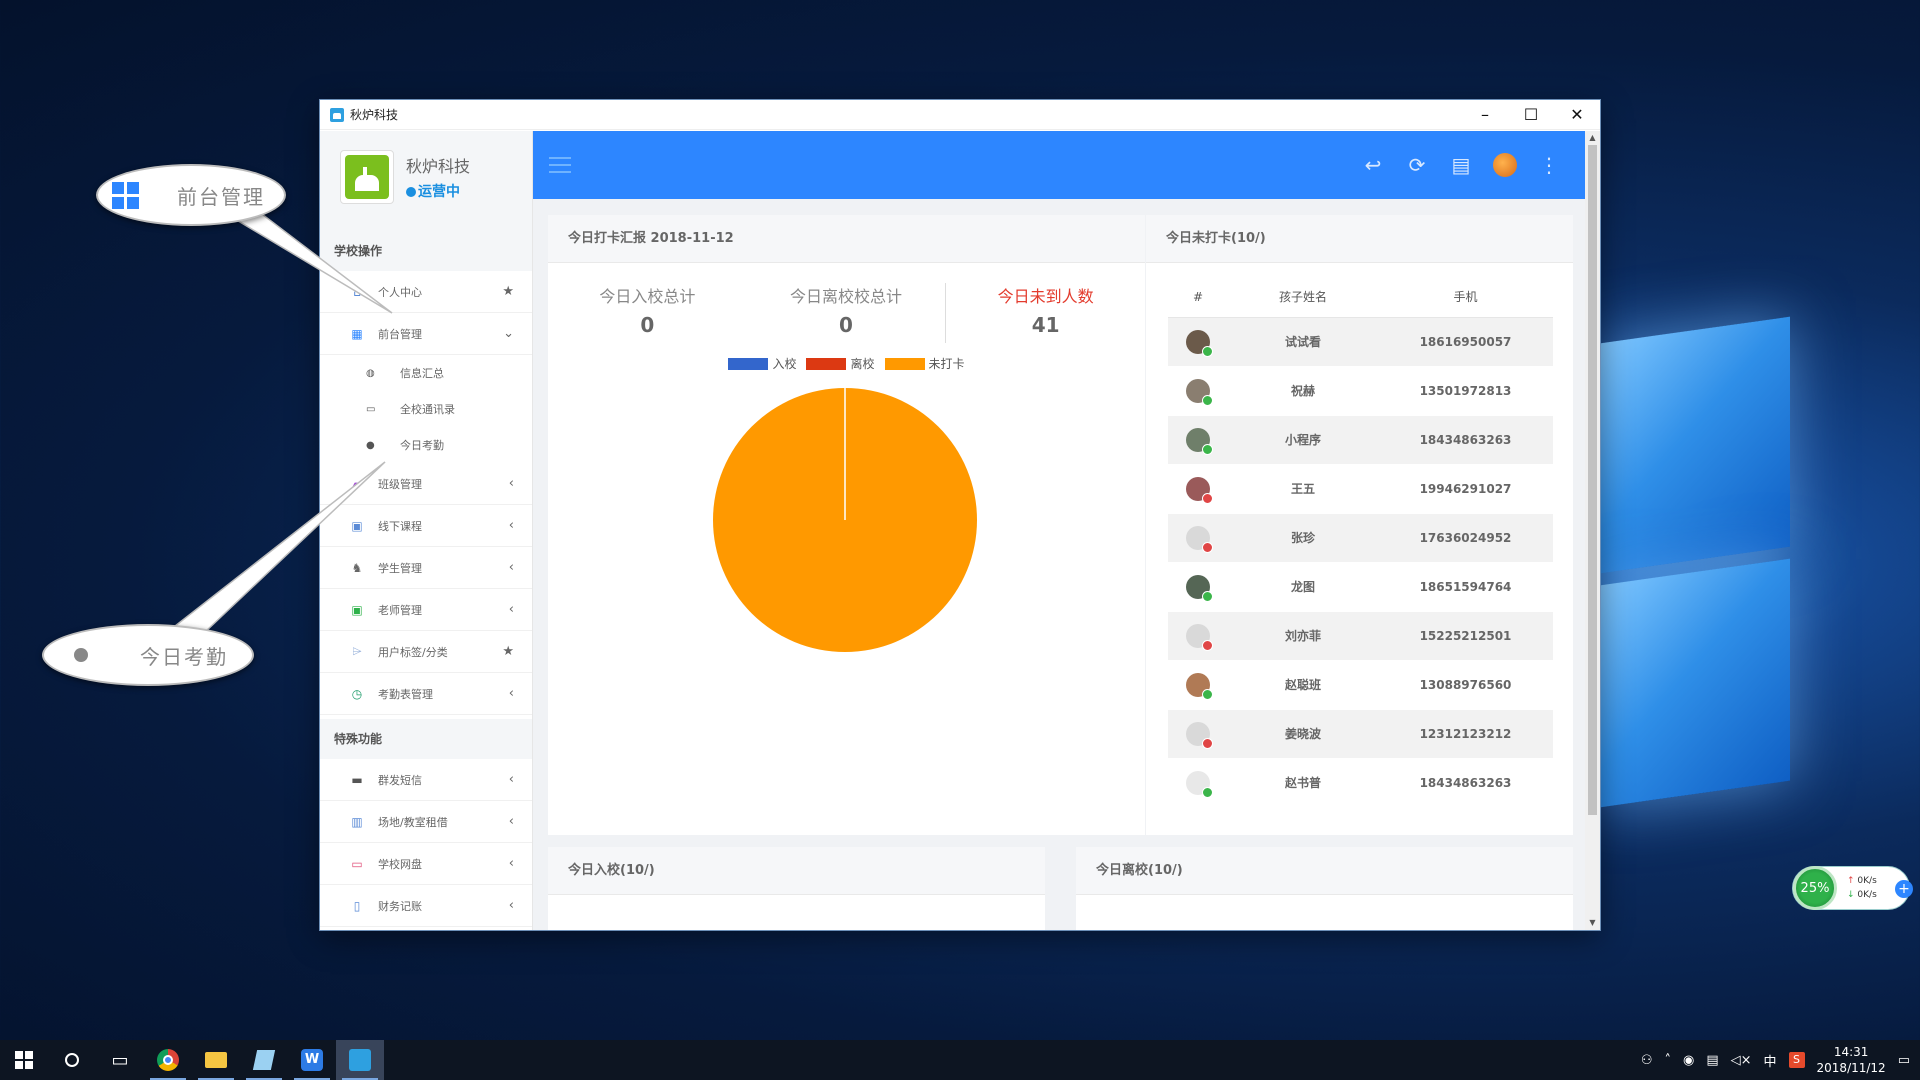 The image size is (1920, 1080). Describe the element at coordinates (1712, 1060) in the screenshot. I see `network-icon: ▤` at that location.